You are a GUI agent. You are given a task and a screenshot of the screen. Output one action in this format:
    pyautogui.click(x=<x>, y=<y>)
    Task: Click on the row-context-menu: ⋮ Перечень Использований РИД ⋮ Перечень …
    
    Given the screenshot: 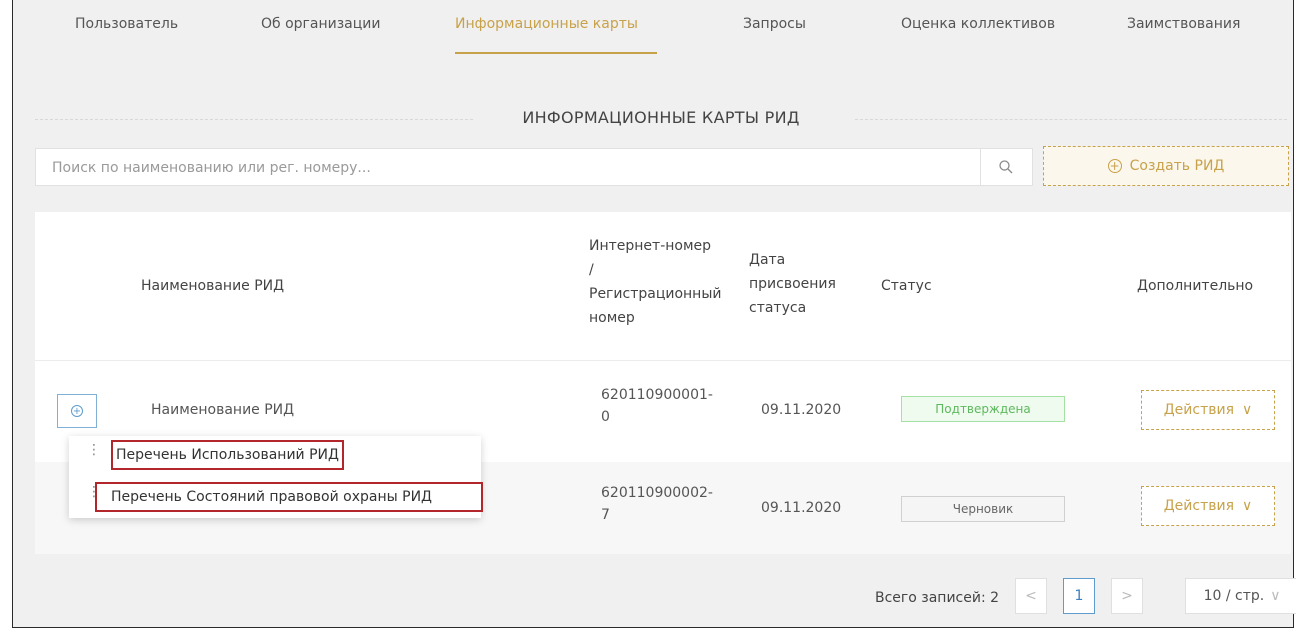 What is the action you would take?
    pyautogui.click(x=276, y=477)
    